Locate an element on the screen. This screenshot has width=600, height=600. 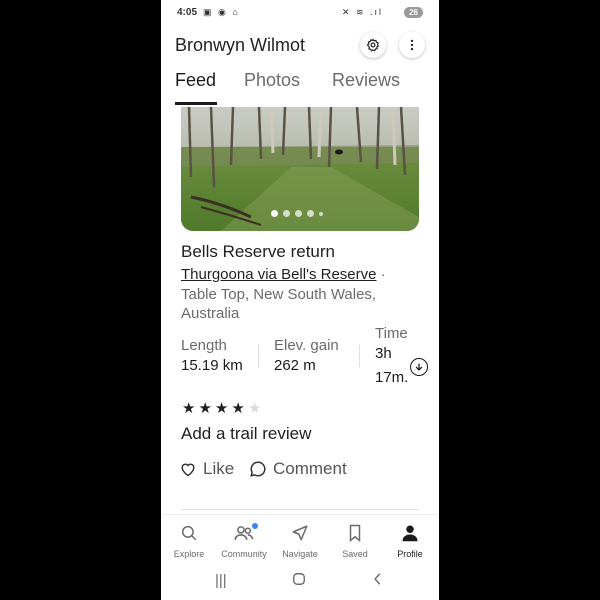
navigate-arrow-icon is located at coordinates (300, 533).